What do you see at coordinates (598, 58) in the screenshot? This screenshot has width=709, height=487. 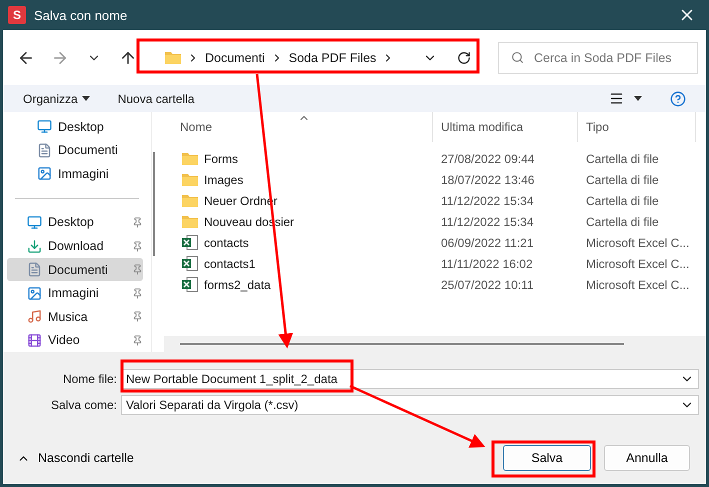 I see `search-field: Cerca in Soda PDF Files` at bounding box center [598, 58].